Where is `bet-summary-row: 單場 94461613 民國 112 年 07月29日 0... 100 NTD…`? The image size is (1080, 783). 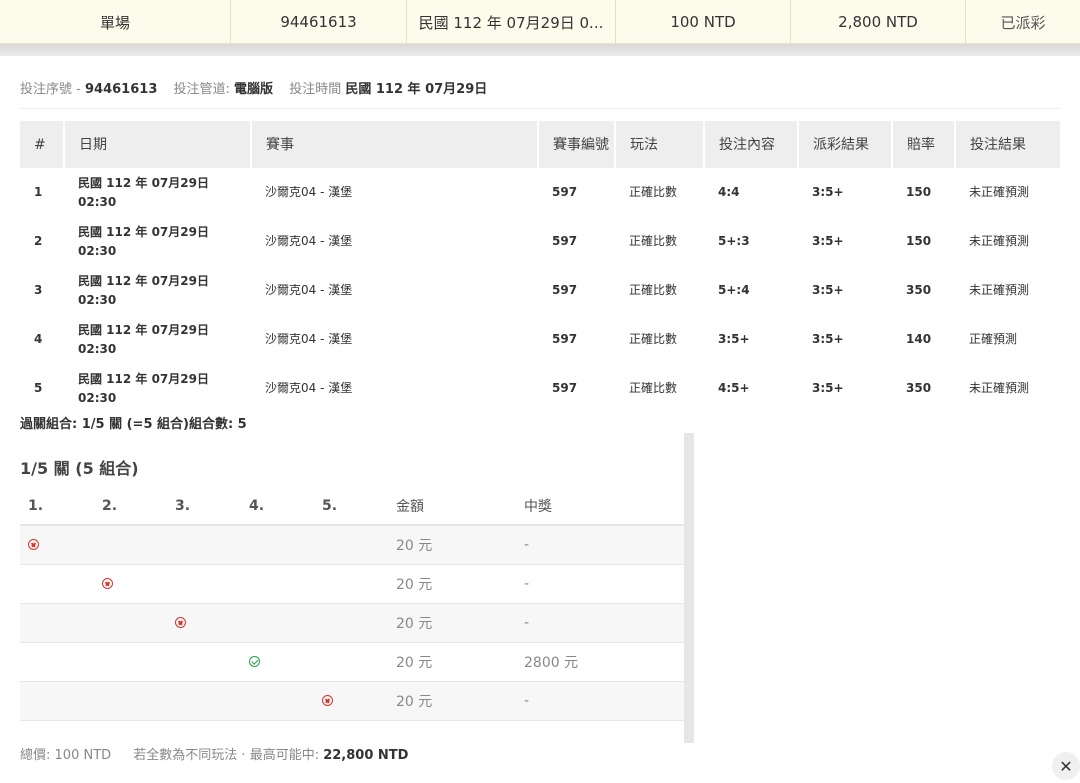 bet-summary-row: 單場 94461613 民國 112 年 07月29日 0... 100 NTD… is located at coordinates (540, 22).